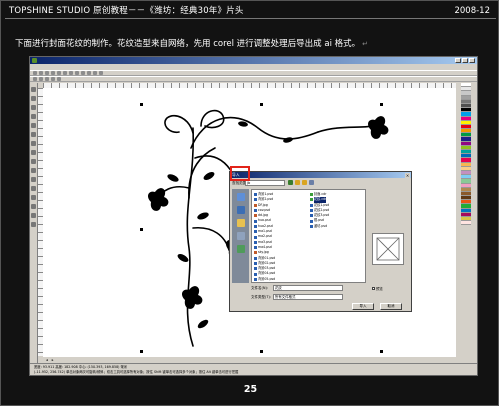 The image size is (499, 406). I want to click on new-icon, so click(35, 73).